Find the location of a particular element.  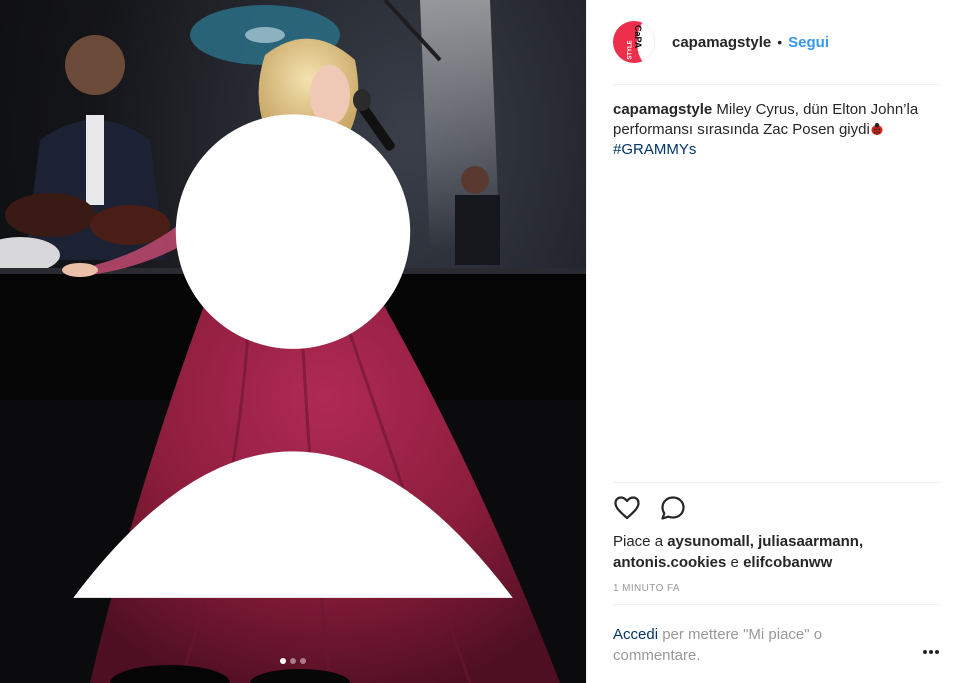

liker-username: elifcobanww is located at coordinates (787, 562).